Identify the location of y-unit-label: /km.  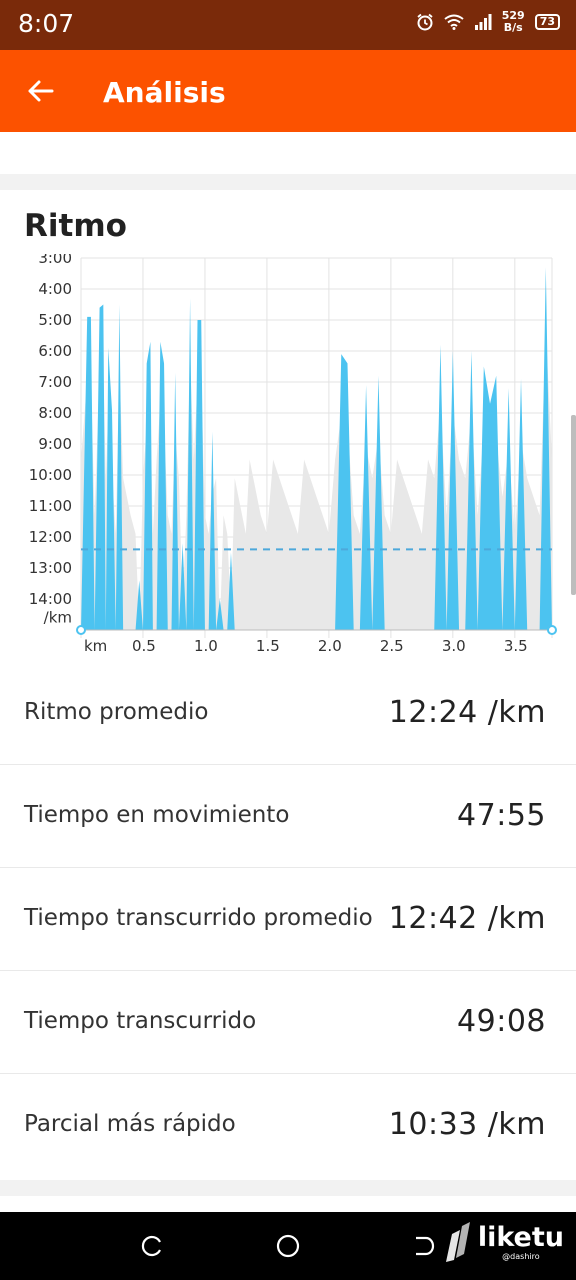
(58, 618).